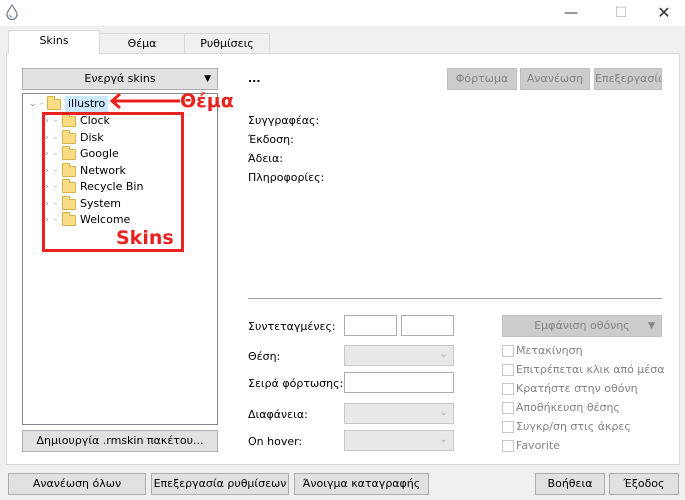 This screenshot has height=500, width=685. What do you see at coordinates (12, 12) in the screenshot?
I see `rainmeter-drop-icon` at bounding box center [12, 12].